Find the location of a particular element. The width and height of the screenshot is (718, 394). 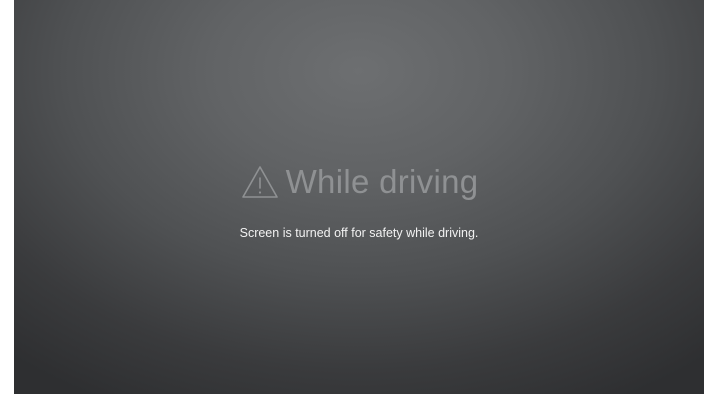

right-margin is located at coordinates (711, 197).